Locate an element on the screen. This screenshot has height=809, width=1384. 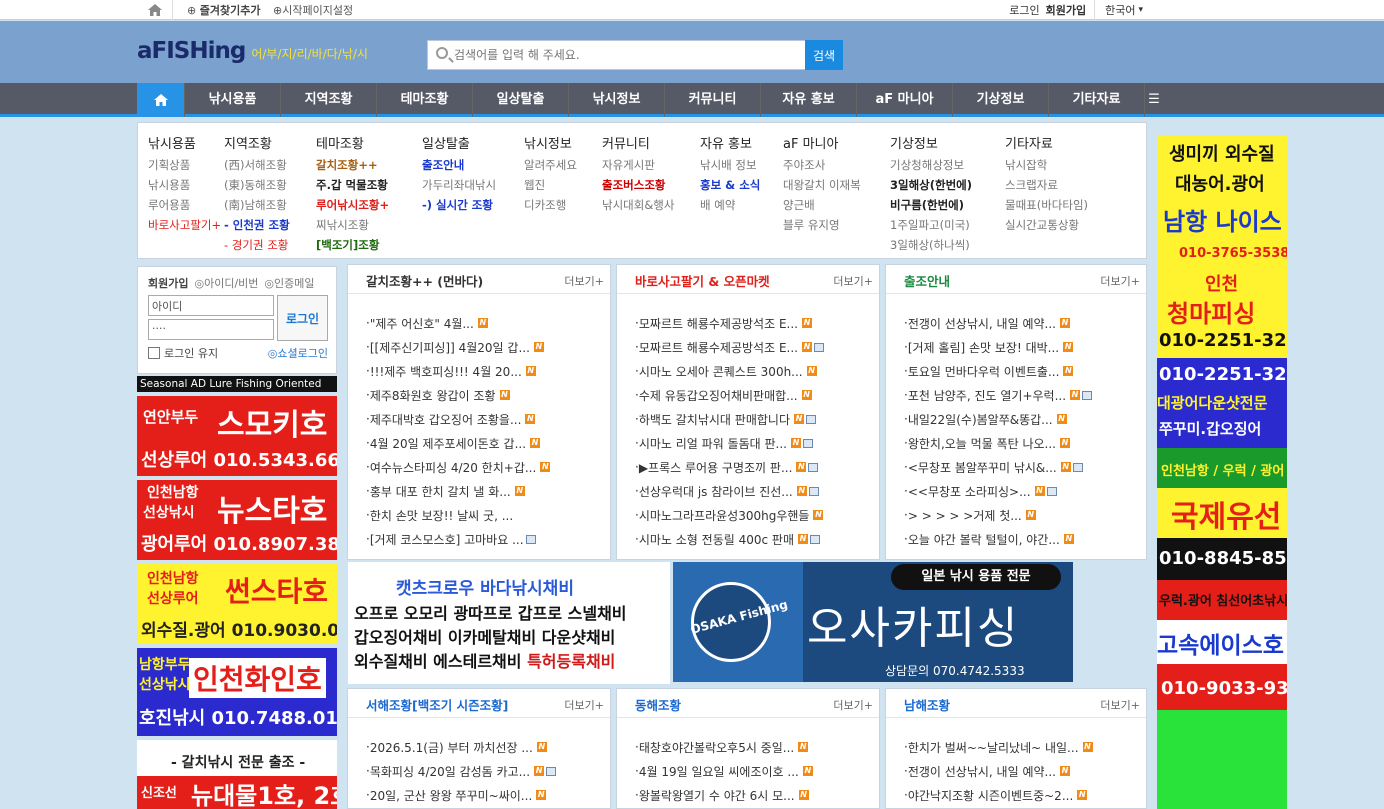
ad-smokey: 연안부두 스모키호 선상루어 010.5343.6604 is located at coordinates (237, 436).